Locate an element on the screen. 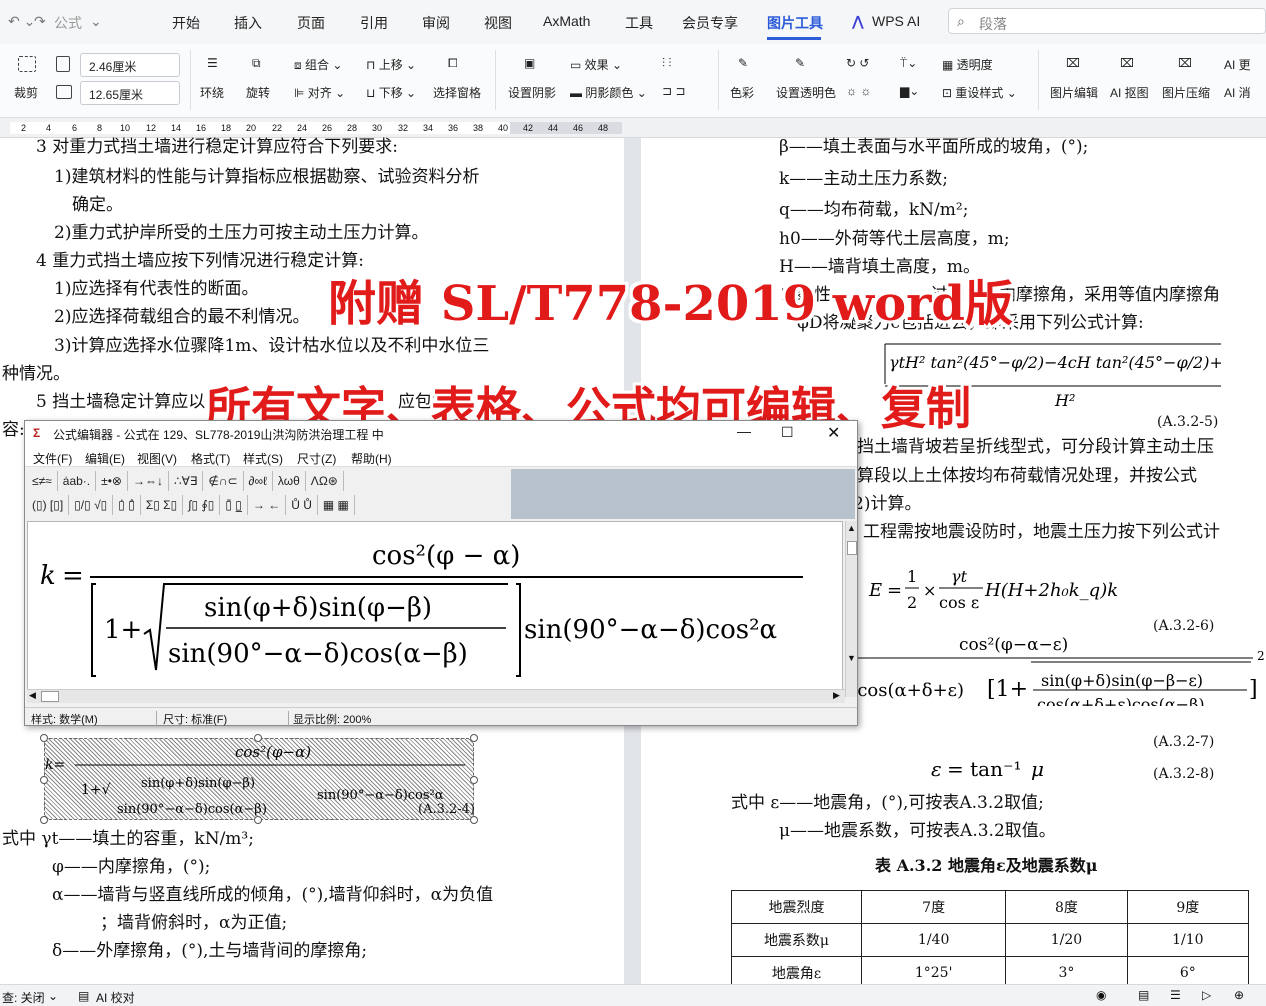  web-view-icon: ⊕ is located at coordinates (1239, 995).